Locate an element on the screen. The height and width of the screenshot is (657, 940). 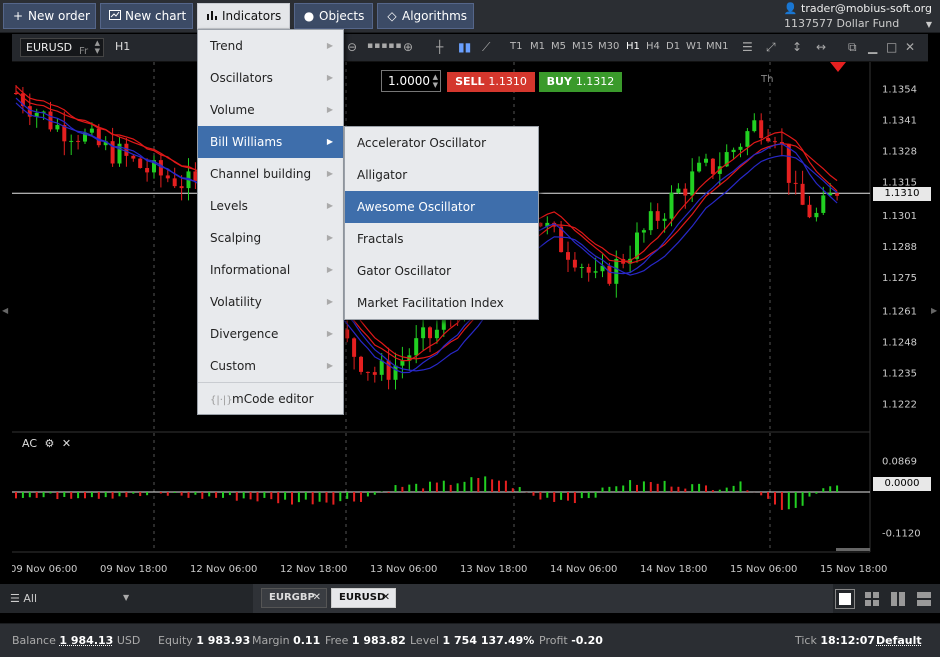
layout-single-button is located at coordinates (845, 599).